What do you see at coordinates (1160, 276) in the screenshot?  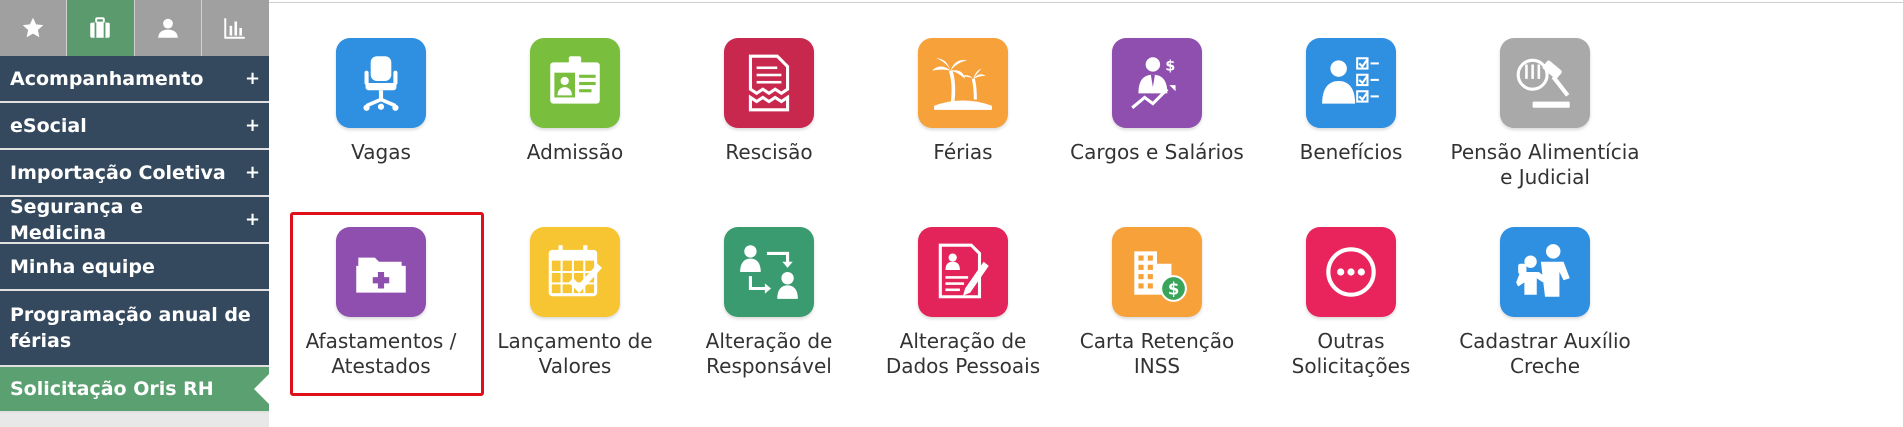 I see `building-money-icon: $` at bounding box center [1160, 276].